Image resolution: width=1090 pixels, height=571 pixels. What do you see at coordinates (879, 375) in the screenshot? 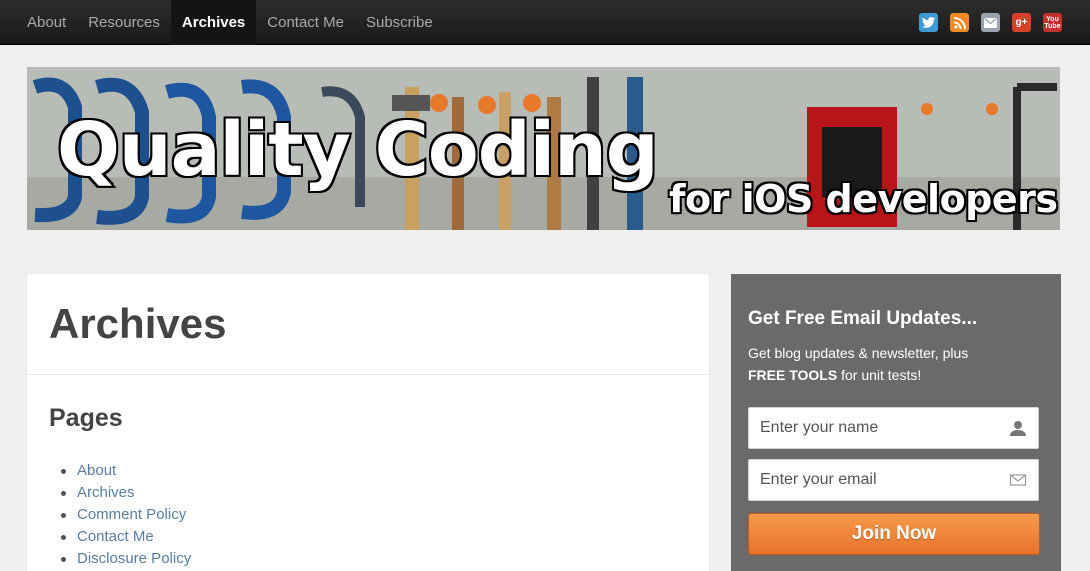
I see `optin-text-tail: for unit tests!` at bounding box center [879, 375].